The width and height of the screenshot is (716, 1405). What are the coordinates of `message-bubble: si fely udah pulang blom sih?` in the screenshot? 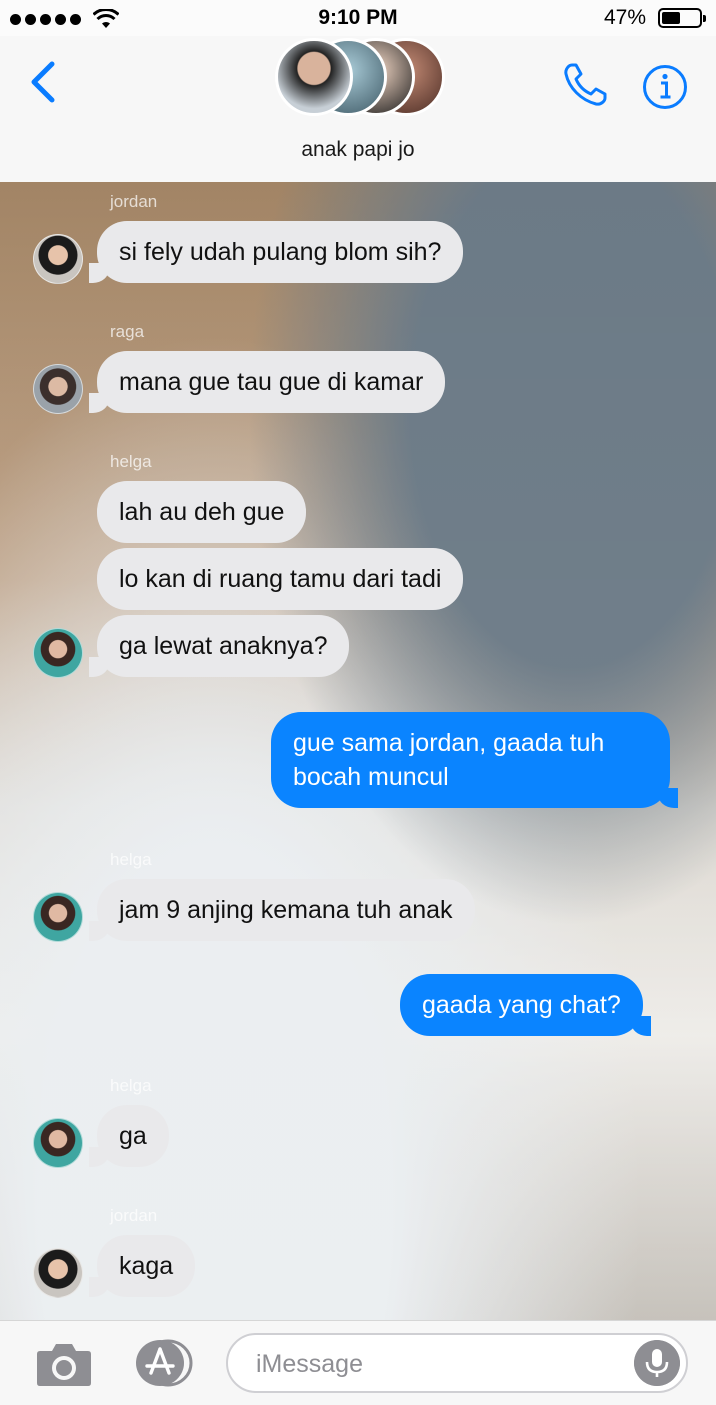 It's located at (276, 252).